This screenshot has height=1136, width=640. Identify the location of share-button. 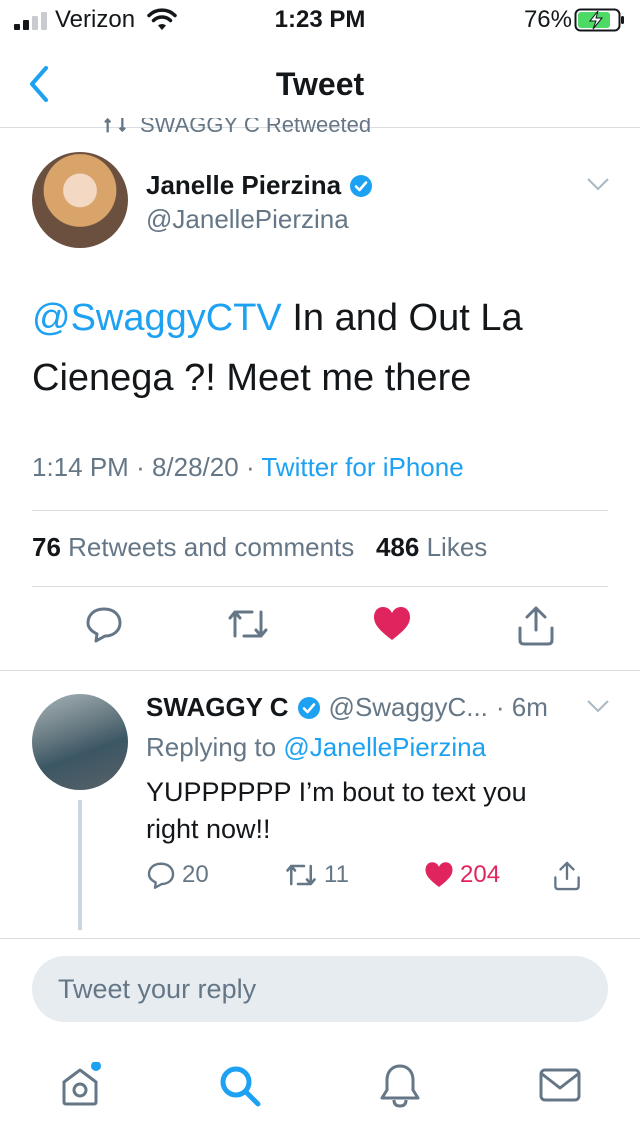
(536, 628).